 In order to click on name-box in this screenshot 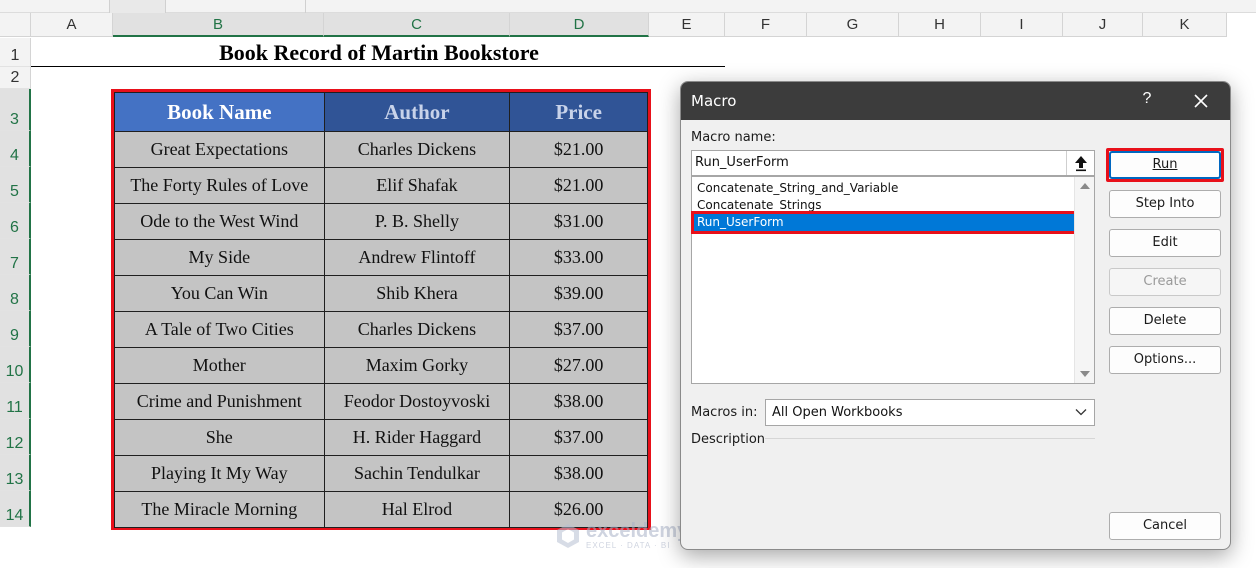, I will do `click(55, 6)`.